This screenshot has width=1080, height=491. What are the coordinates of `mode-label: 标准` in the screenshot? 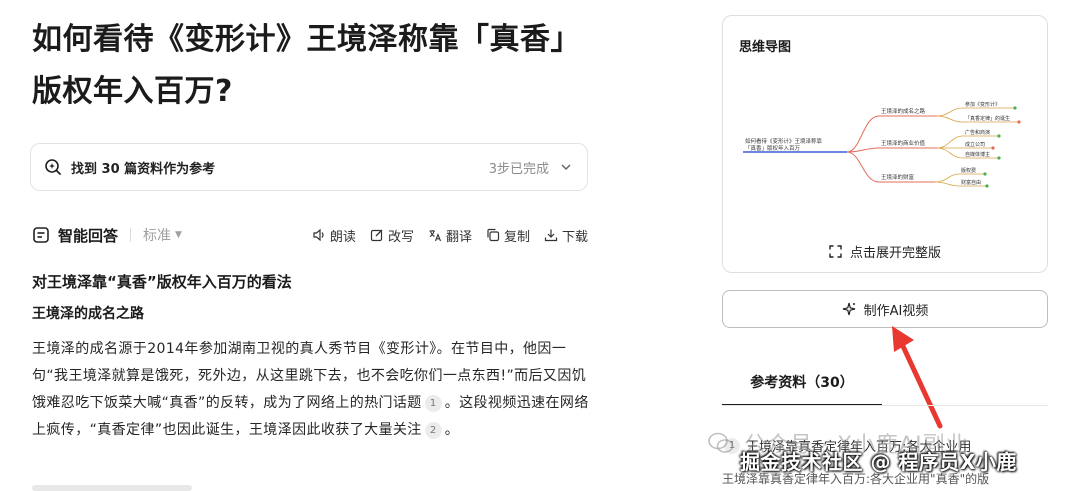 It's located at (157, 236).